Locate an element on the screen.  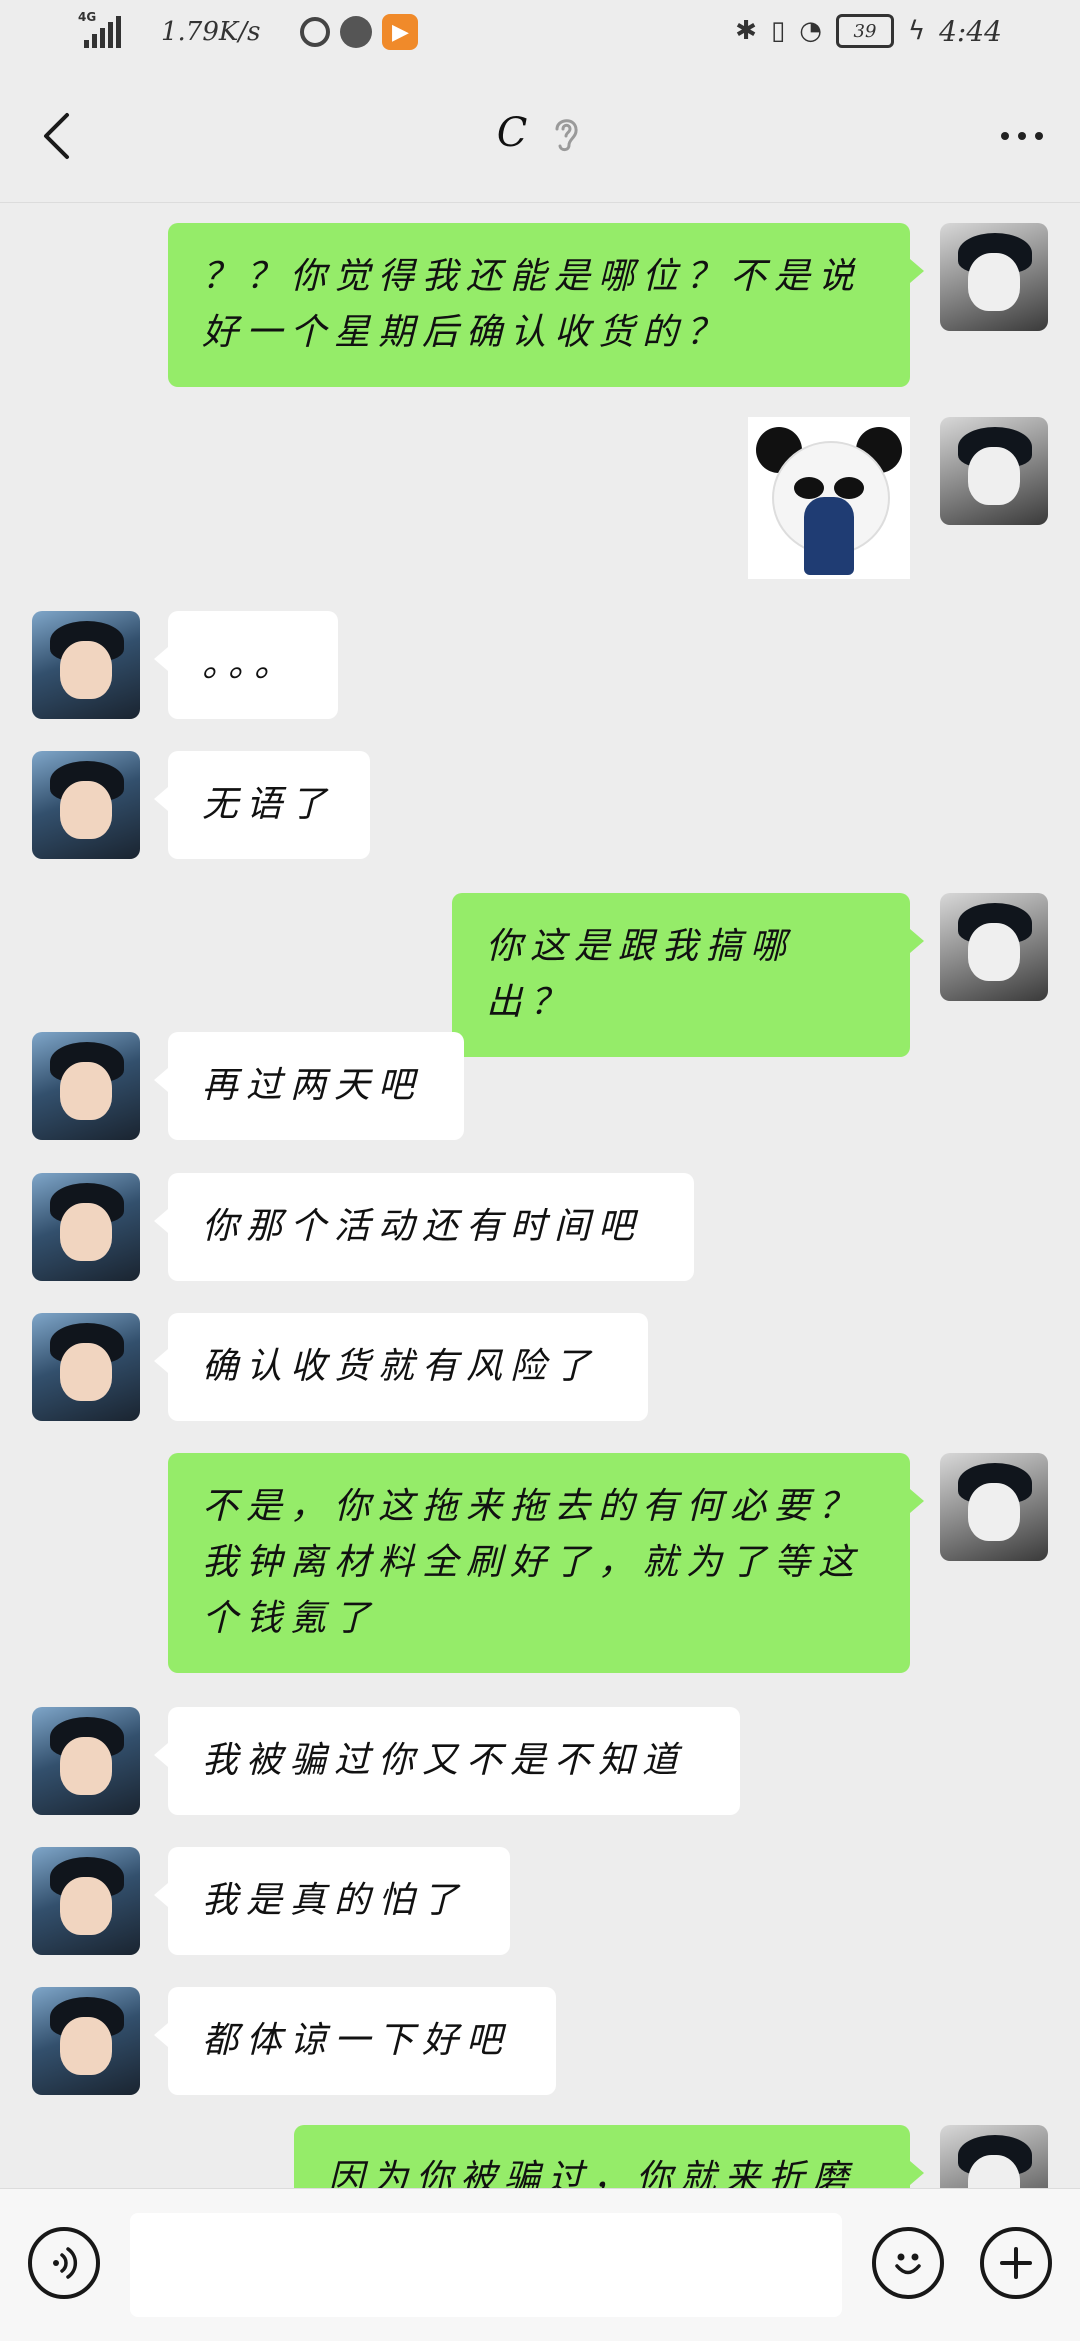
emoji-button is located at coordinates (908, 2263).